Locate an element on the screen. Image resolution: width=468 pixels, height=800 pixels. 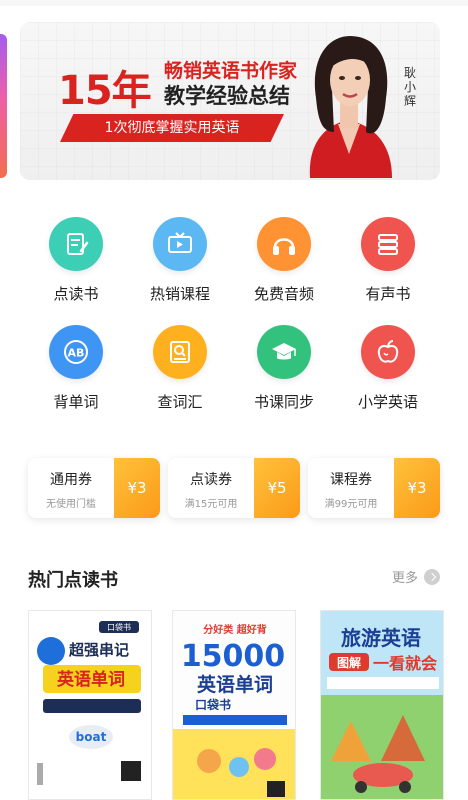
book-cover-art: 分好类 超好背 15000 英语单词 口袋书 is located at coordinates (234, 705).